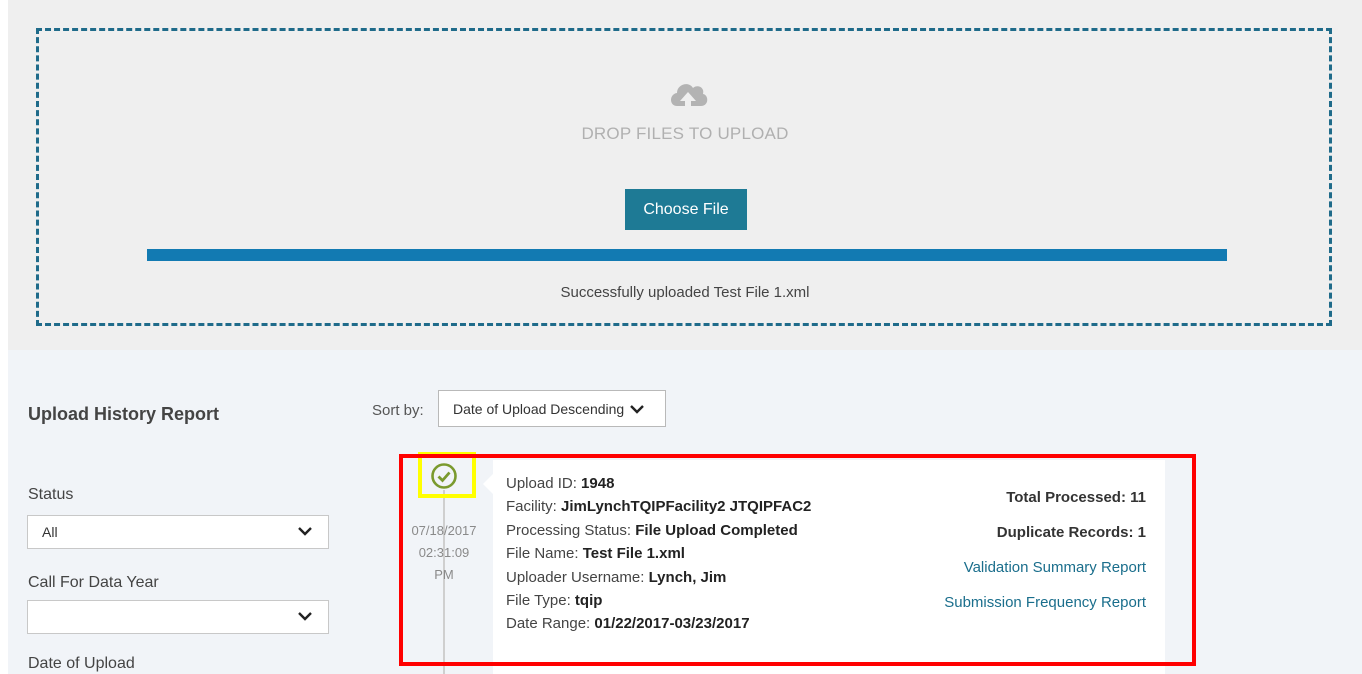 This screenshot has height=674, width=1362. I want to click on sort-select: Date of Upload Descending, so click(552, 408).